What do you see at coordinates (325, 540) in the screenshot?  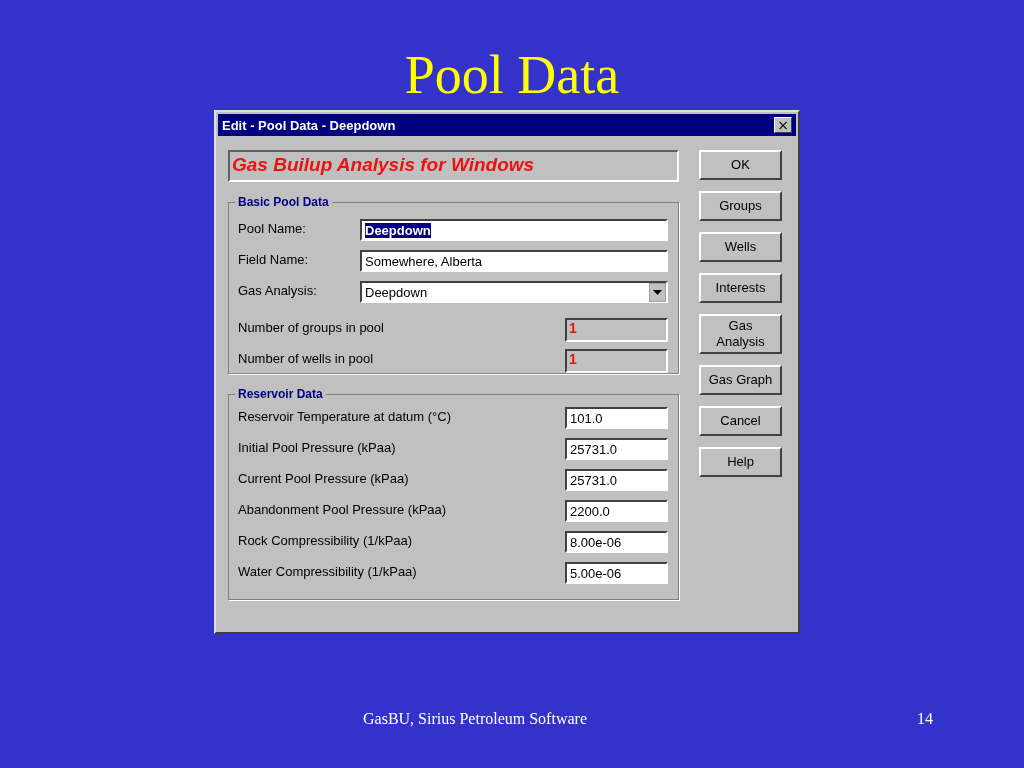 I see `field-label: Rock Compressibility (1/kPaa)` at bounding box center [325, 540].